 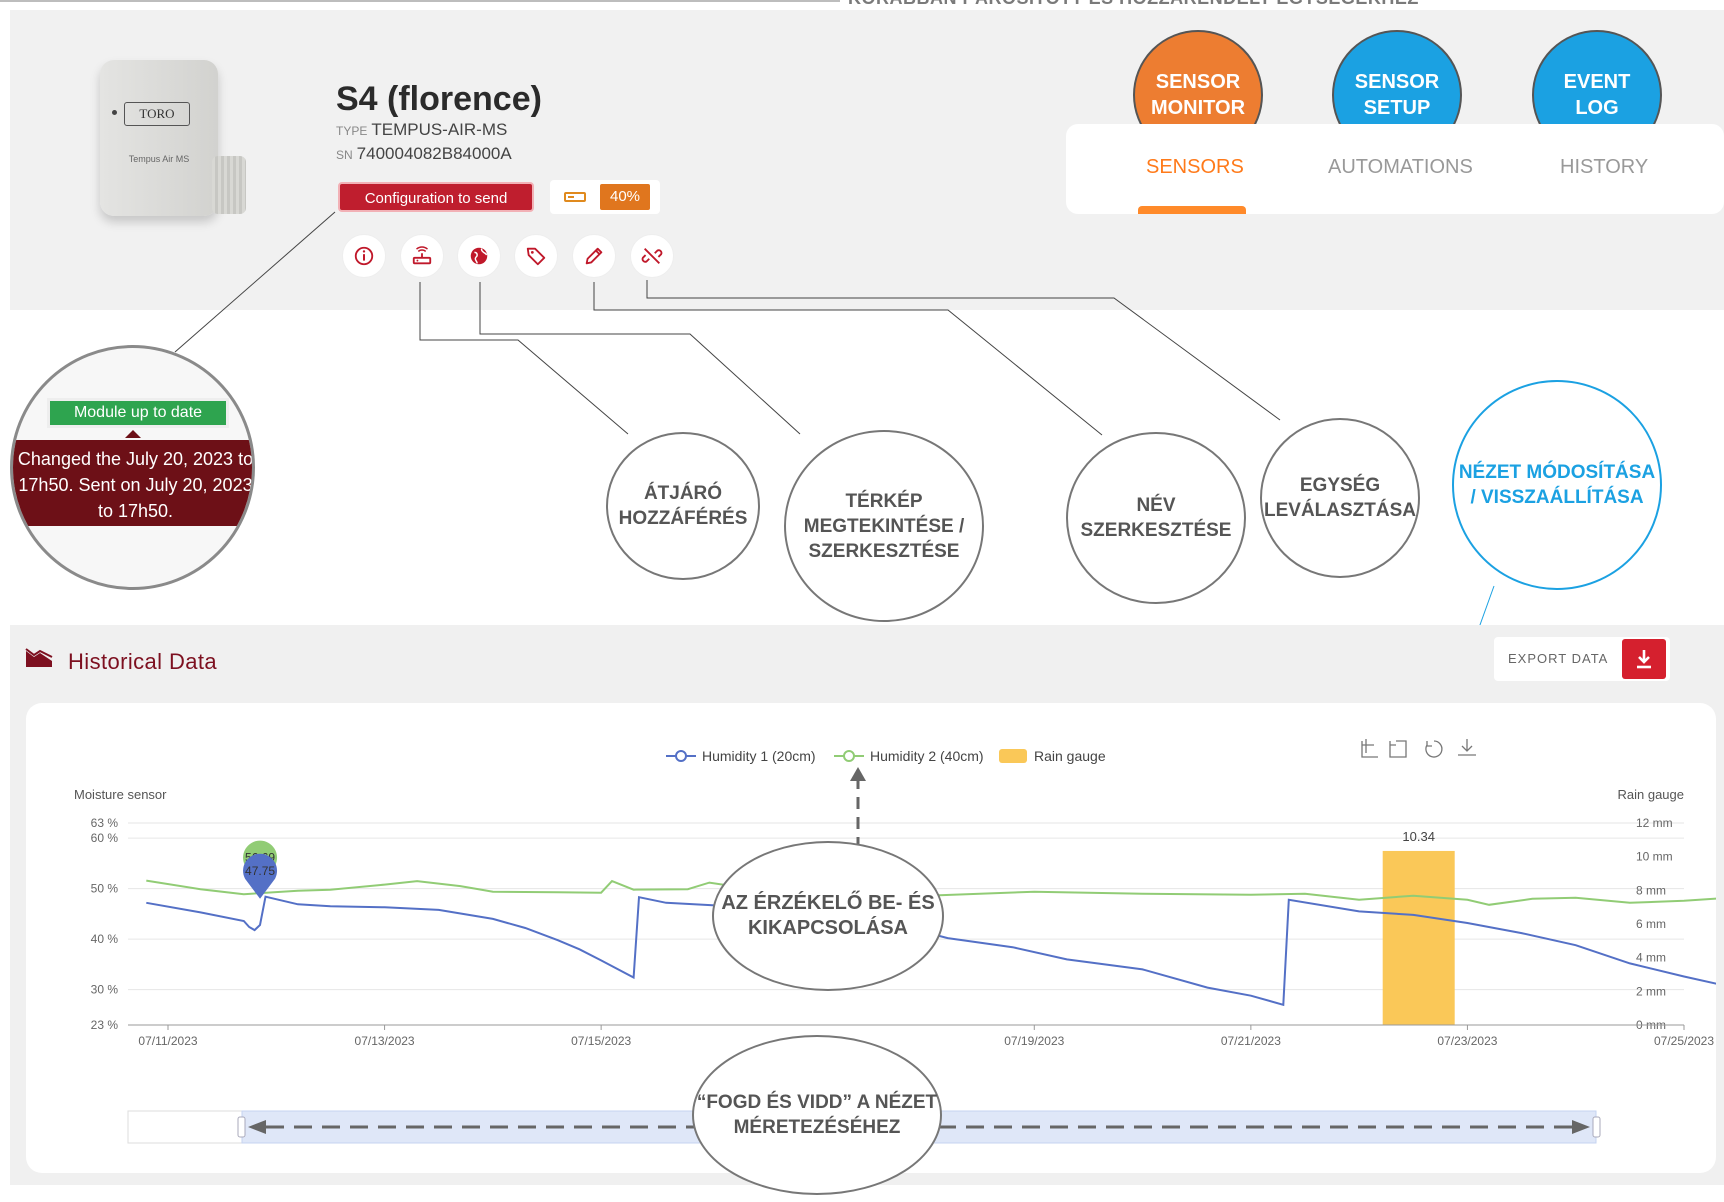 What do you see at coordinates (1434, 749) in the screenshot?
I see `restore-icon` at bounding box center [1434, 749].